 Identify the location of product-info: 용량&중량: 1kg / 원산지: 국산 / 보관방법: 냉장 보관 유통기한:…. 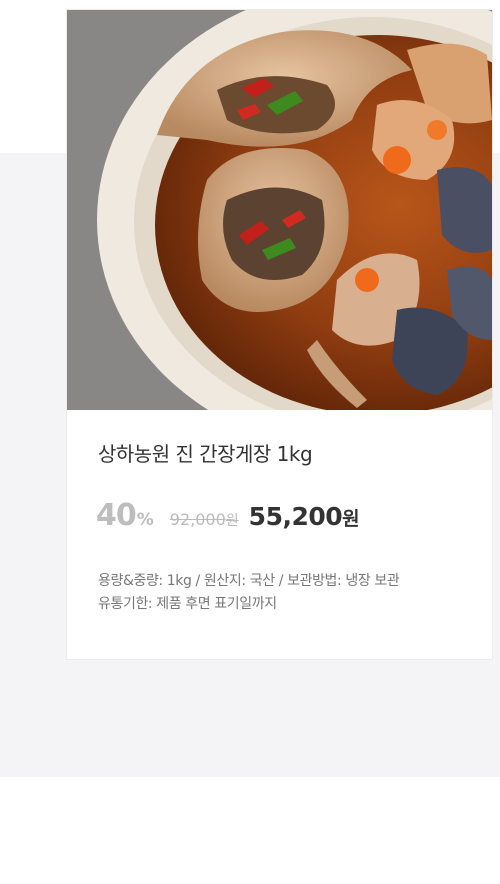
(249, 593).